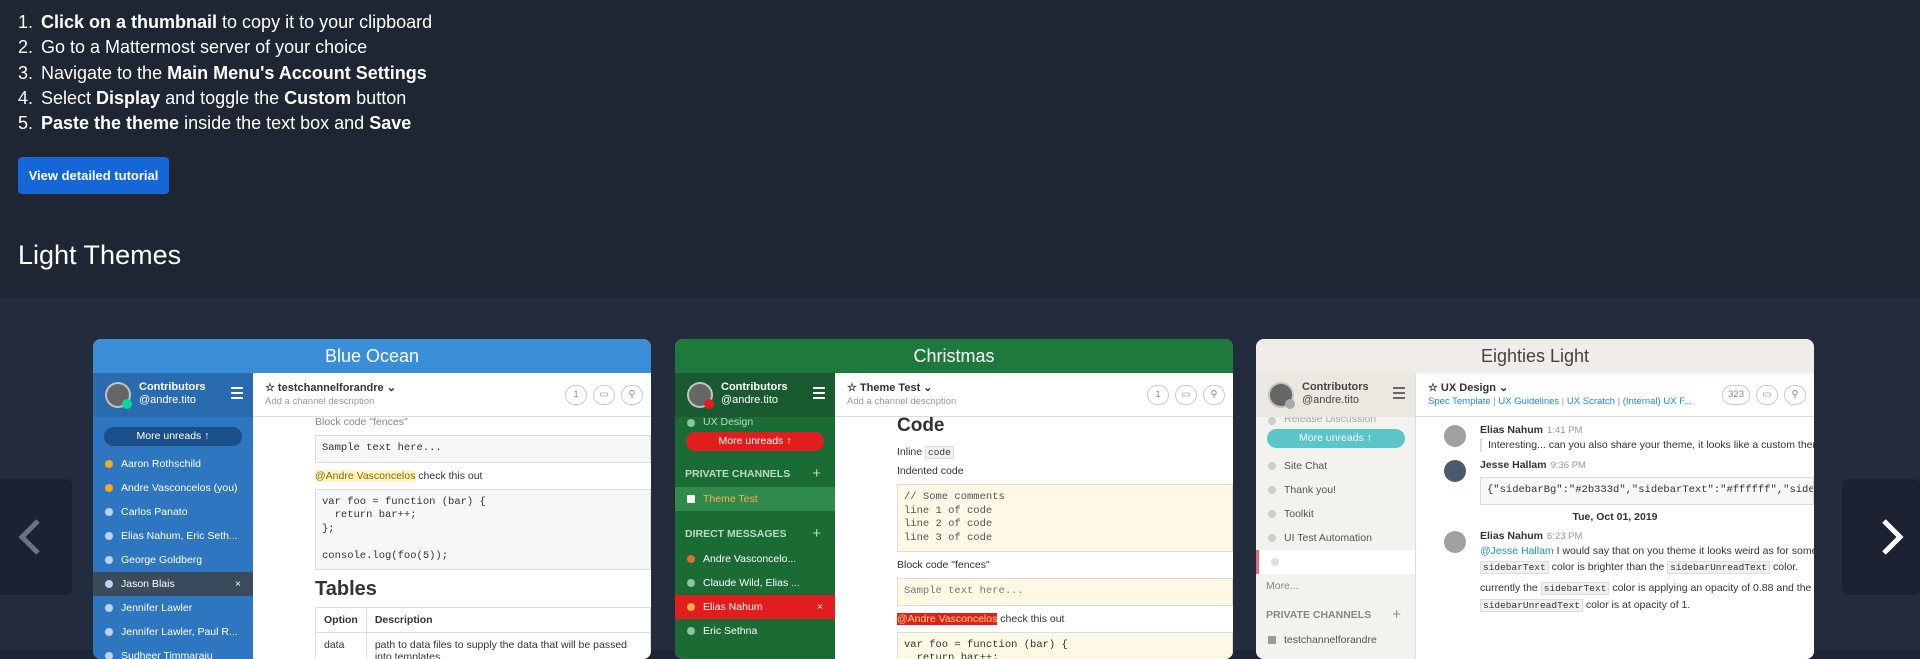 This screenshot has width=1920, height=659. Describe the element at coordinates (1034, 565) in the screenshot. I see `fences-label: Block code "fences"` at that location.